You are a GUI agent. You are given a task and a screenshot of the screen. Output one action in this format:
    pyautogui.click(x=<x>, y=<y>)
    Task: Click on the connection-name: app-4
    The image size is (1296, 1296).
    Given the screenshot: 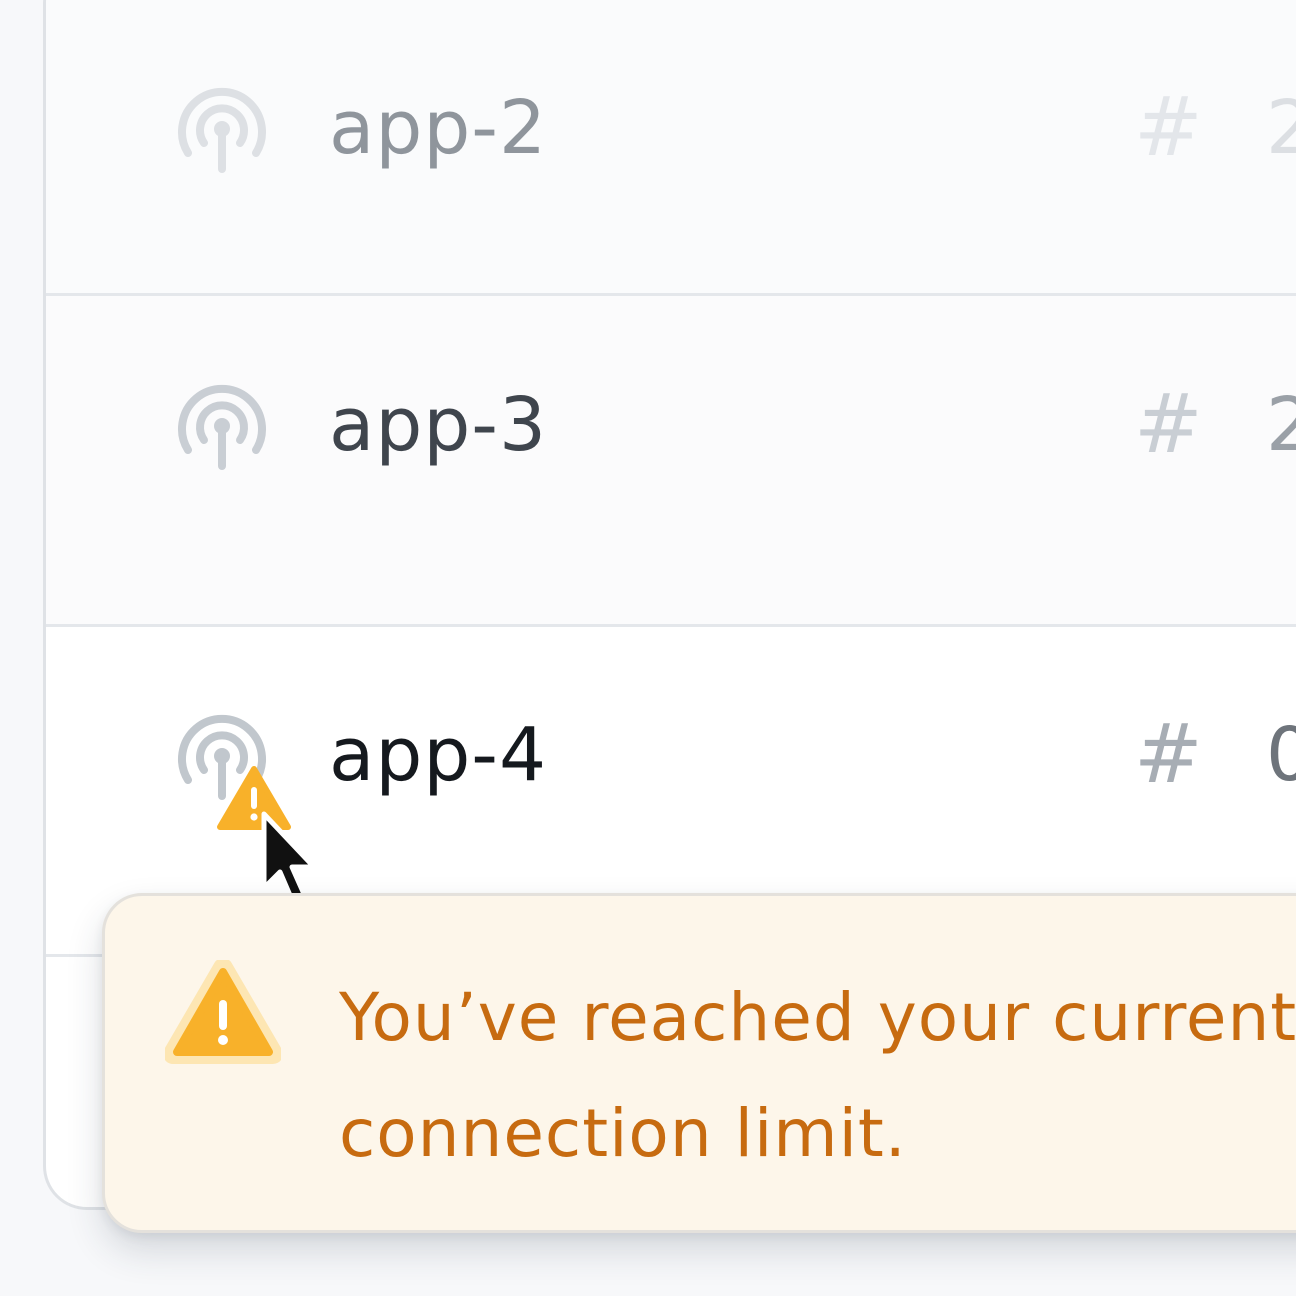 What is the action you would take?
    pyautogui.click(x=438, y=755)
    